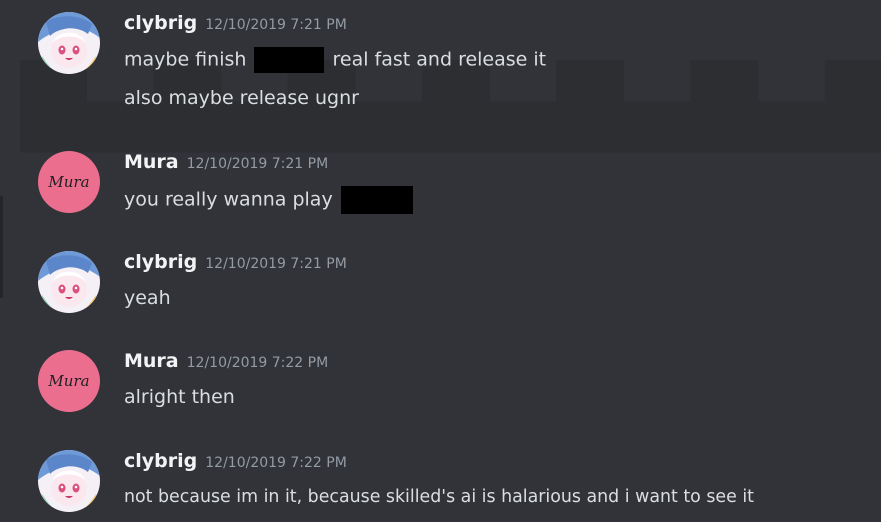 Image resolution: width=881 pixels, height=522 pixels. I want to click on message-group: clybrig 12/10/2019 7:21 PM yeah, so click(440, 287).